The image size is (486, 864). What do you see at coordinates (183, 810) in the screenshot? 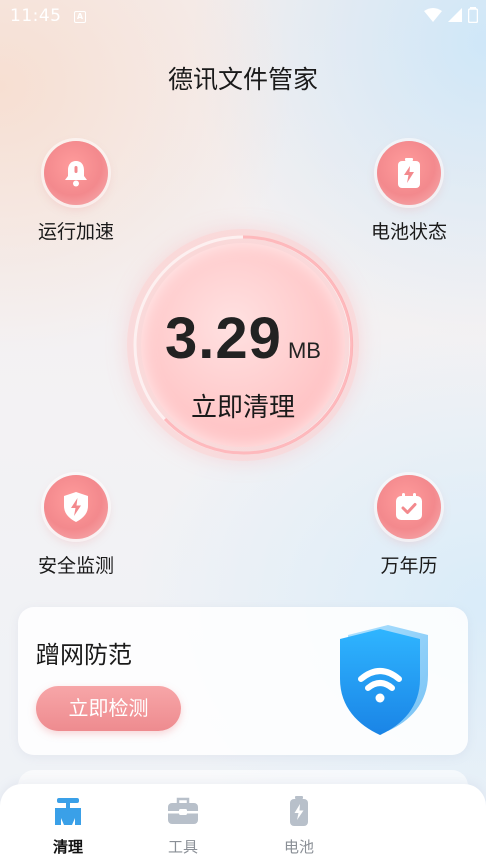
I see `toolbox-icon` at bounding box center [183, 810].